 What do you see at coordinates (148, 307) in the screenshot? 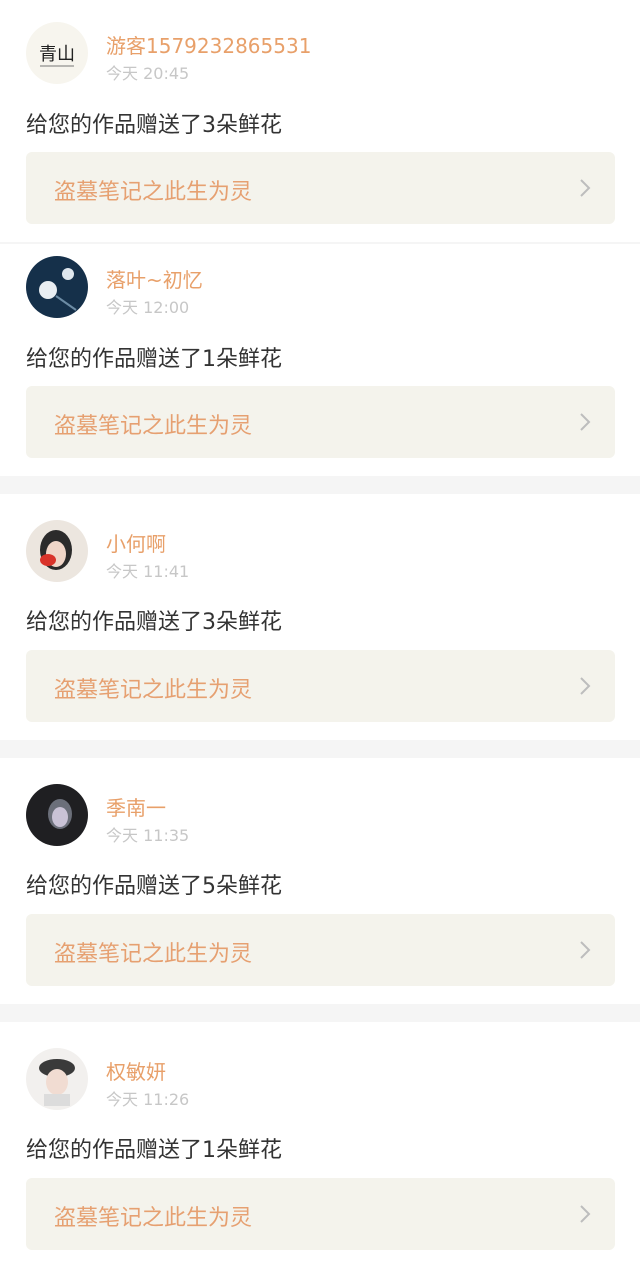
I see `timestamp: 今天 12:00` at bounding box center [148, 307].